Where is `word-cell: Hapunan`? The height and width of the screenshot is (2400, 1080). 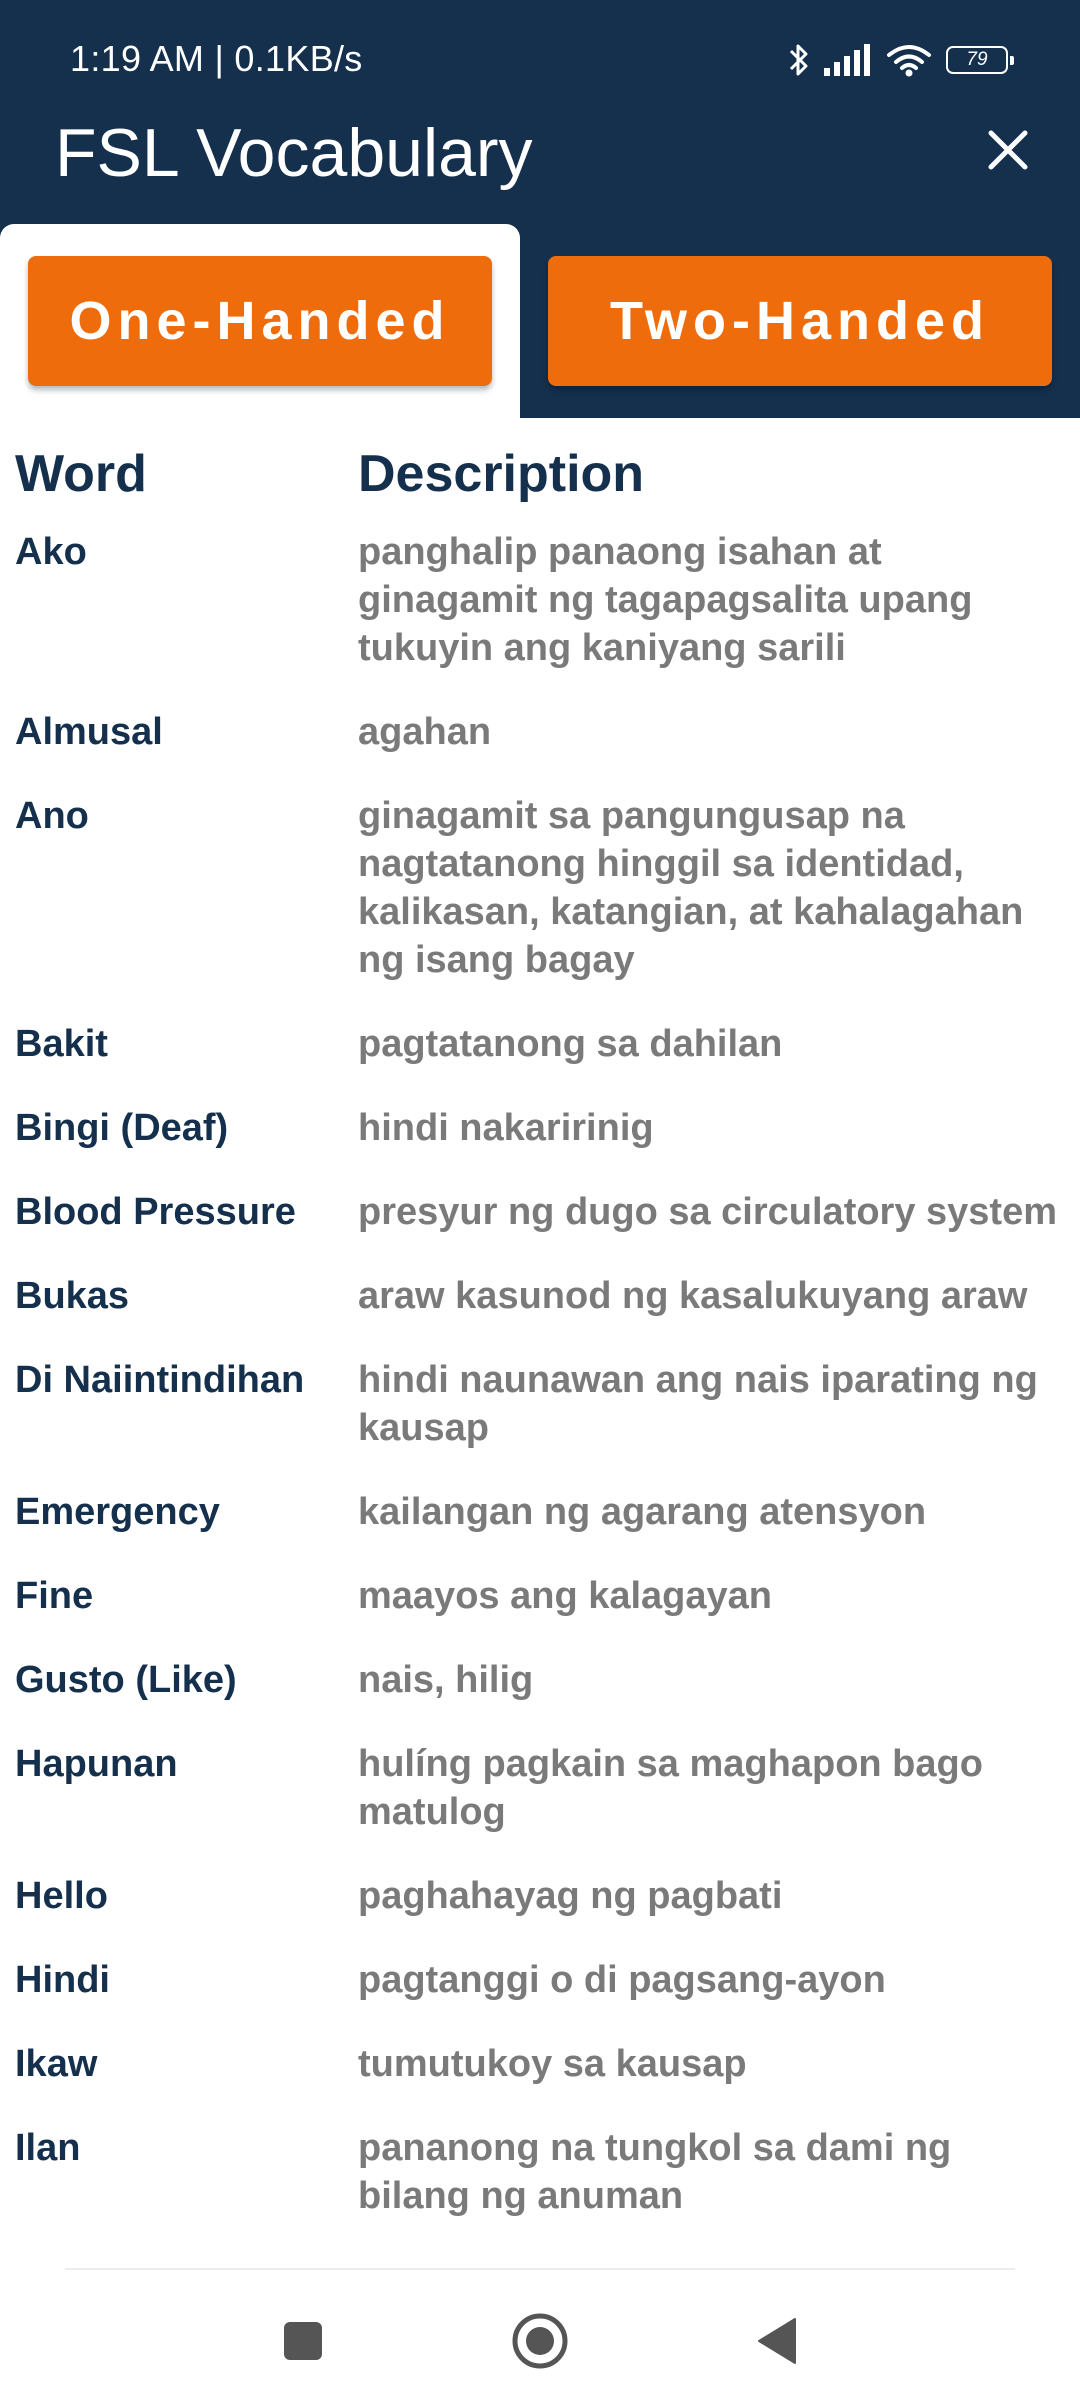 word-cell: Hapunan is located at coordinates (96, 1764).